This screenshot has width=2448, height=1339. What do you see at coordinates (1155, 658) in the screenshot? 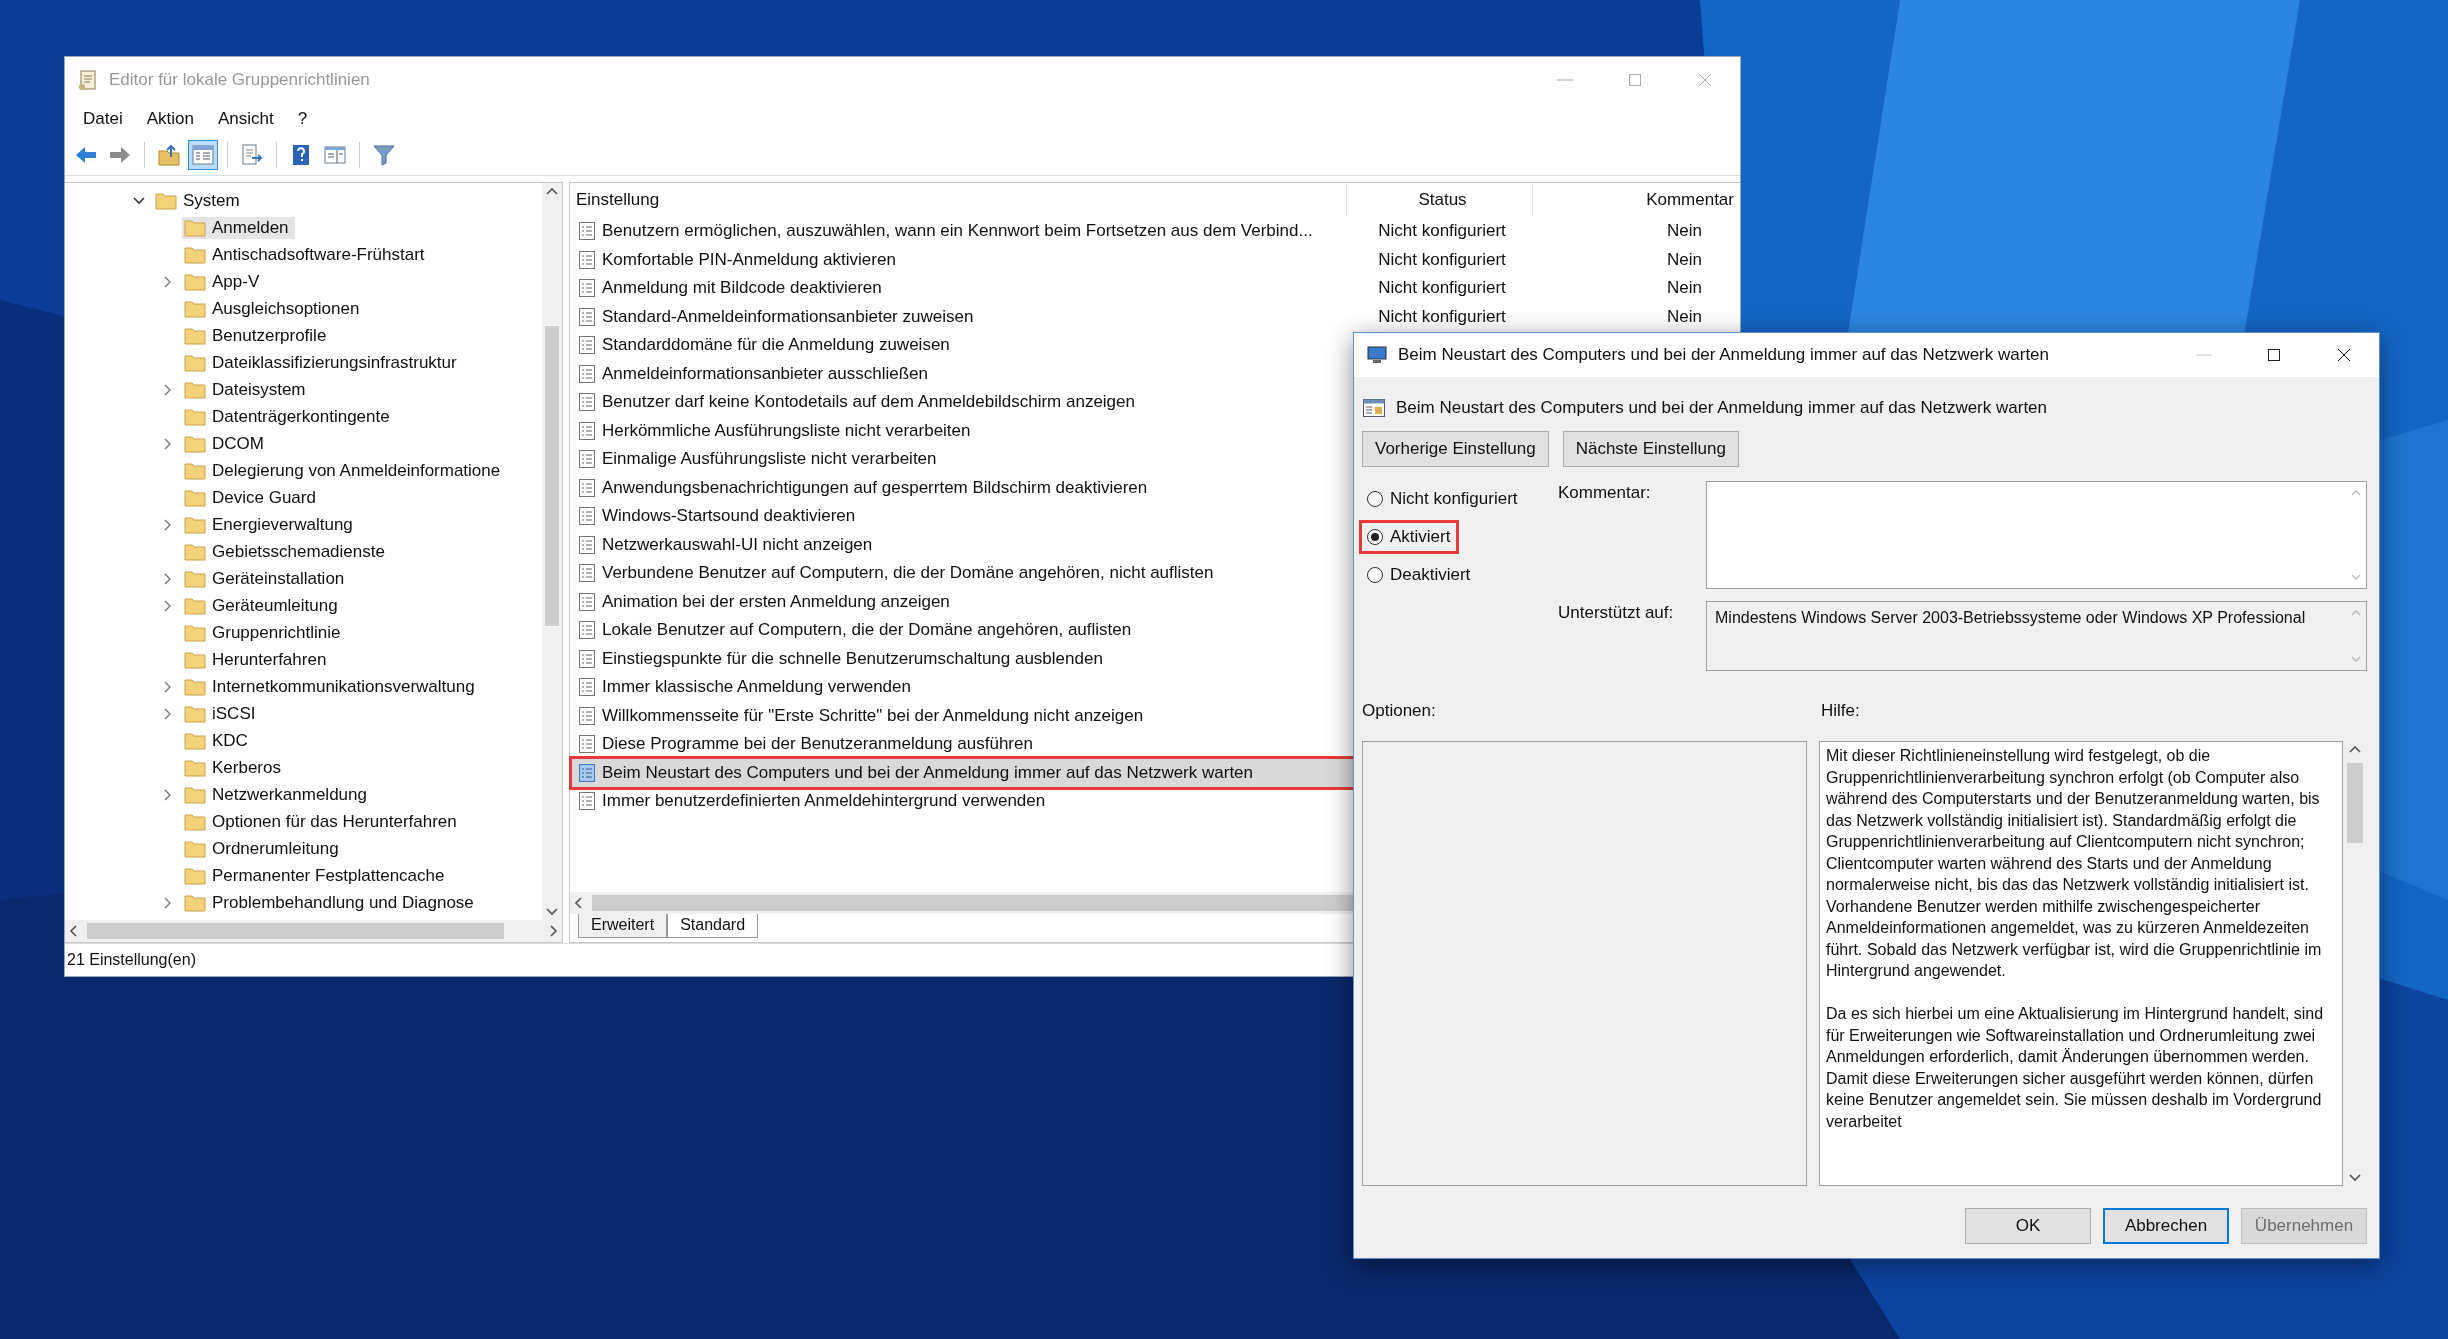
I see `list-row: Einstiegspunkte für die schnelle Benutzerumschaltung ausblenden` at bounding box center [1155, 658].